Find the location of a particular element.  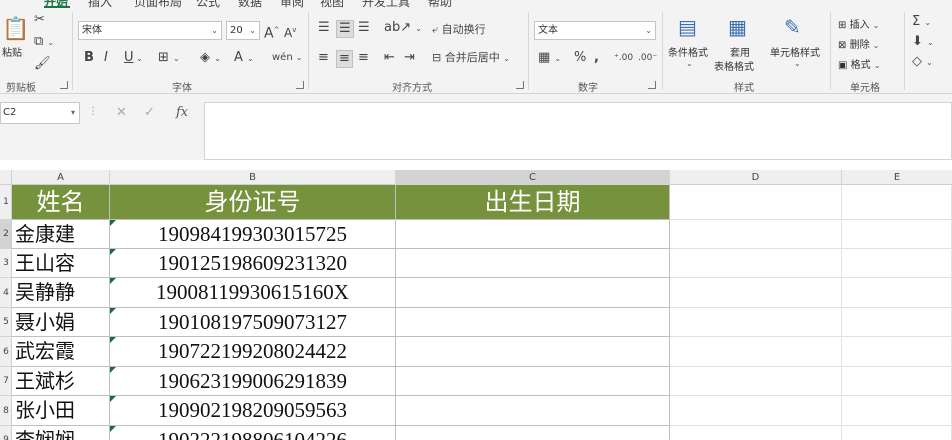

paste-icon: 📋 is located at coordinates (15, 30).